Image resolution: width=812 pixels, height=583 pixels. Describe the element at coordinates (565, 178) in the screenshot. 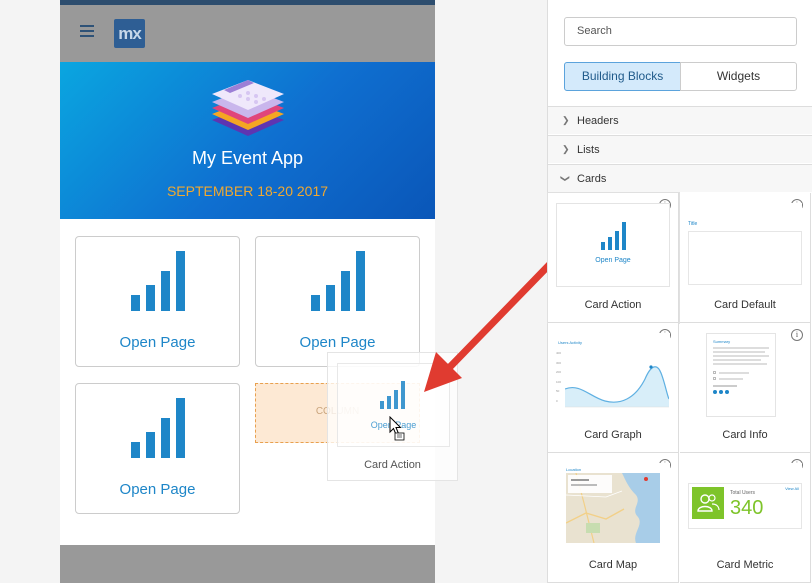

I see `chevron-down-icon: ❯` at that location.